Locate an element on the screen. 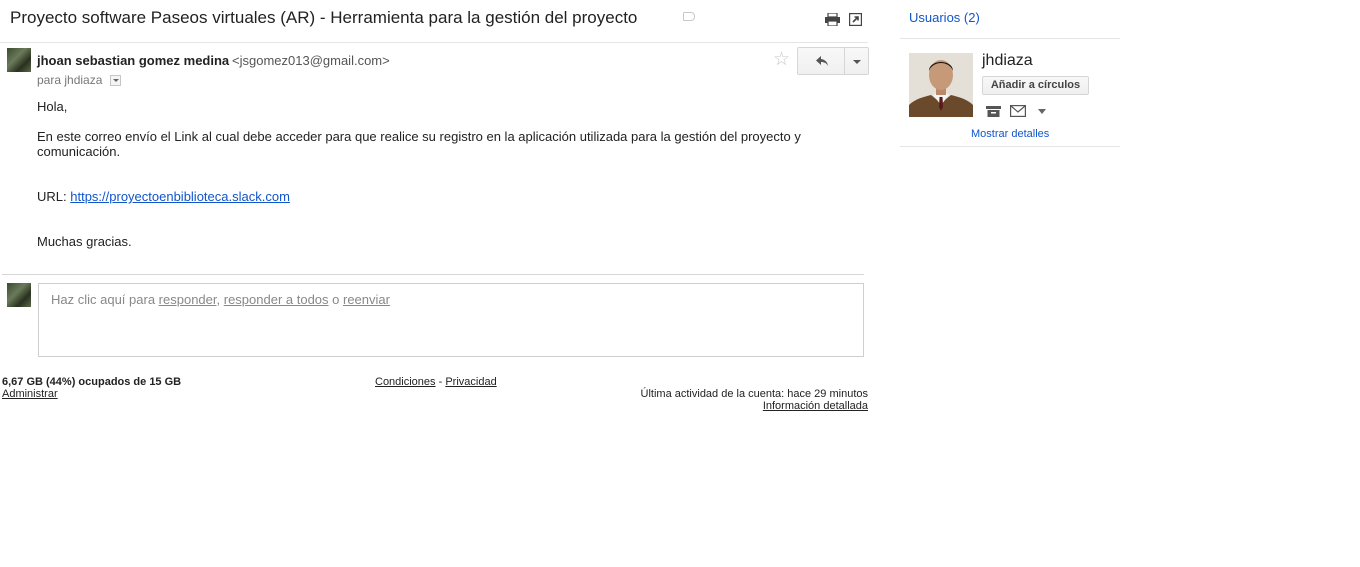 The image size is (1360, 567). reply-hint-prefix: Haz clic aquí para is located at coordinates (105, 299).